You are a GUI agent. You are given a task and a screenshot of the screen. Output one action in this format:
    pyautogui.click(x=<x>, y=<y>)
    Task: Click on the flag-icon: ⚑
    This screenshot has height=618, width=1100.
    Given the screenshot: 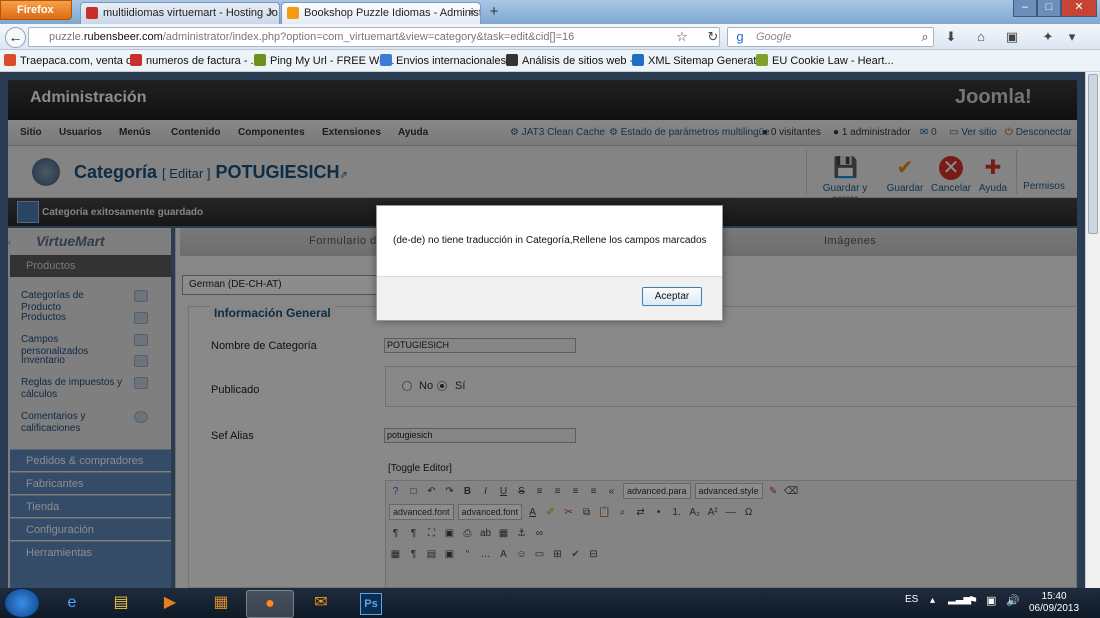 What is the action you would take?
    pyautogui.click(x=973, y=600)
    